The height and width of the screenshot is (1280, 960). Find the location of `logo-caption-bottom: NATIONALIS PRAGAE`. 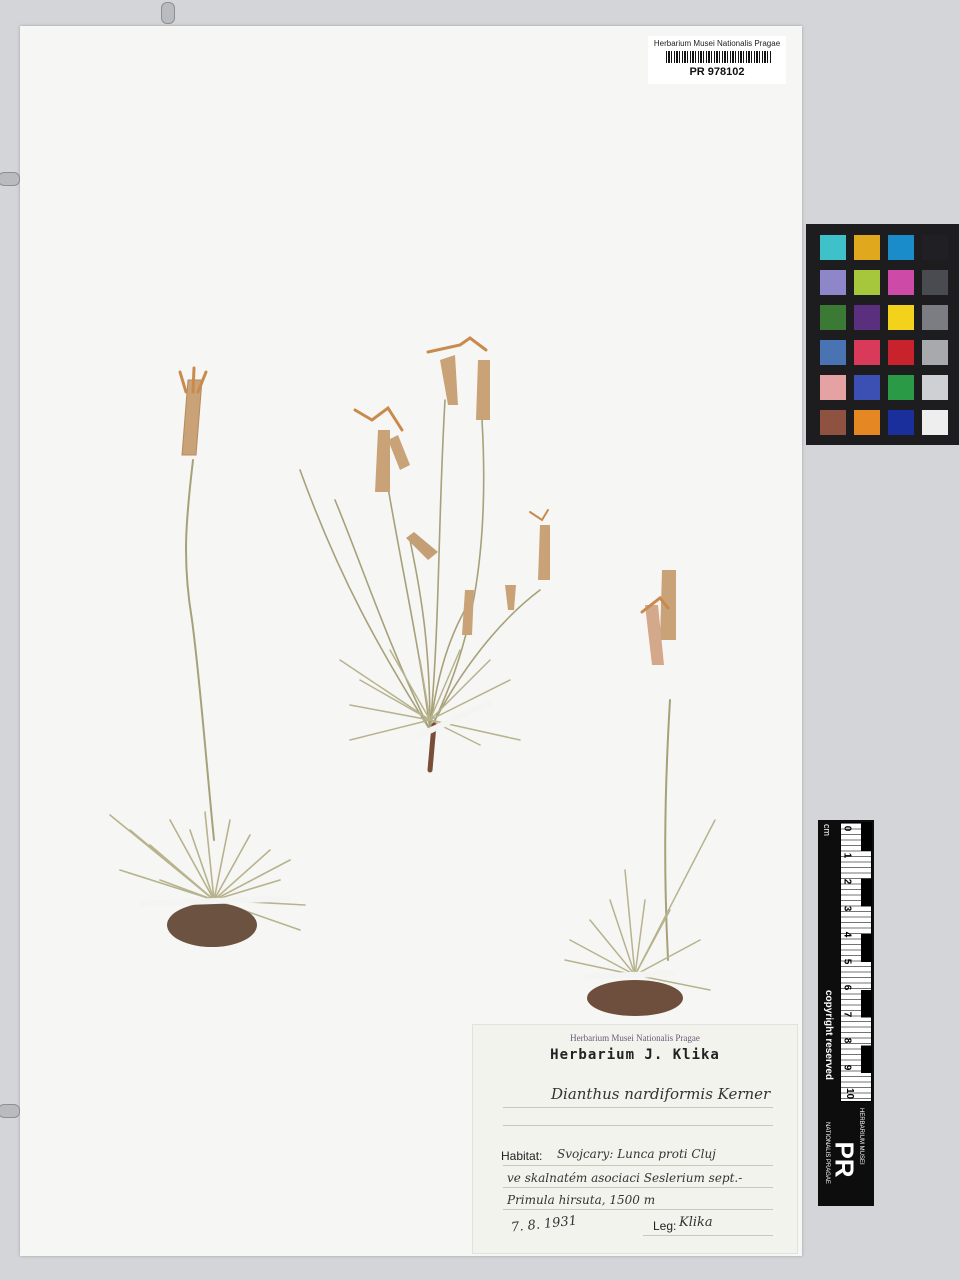

logo-caption-bottom: NATIONALIS PRAGAE is located at coordinates (827, 1153).